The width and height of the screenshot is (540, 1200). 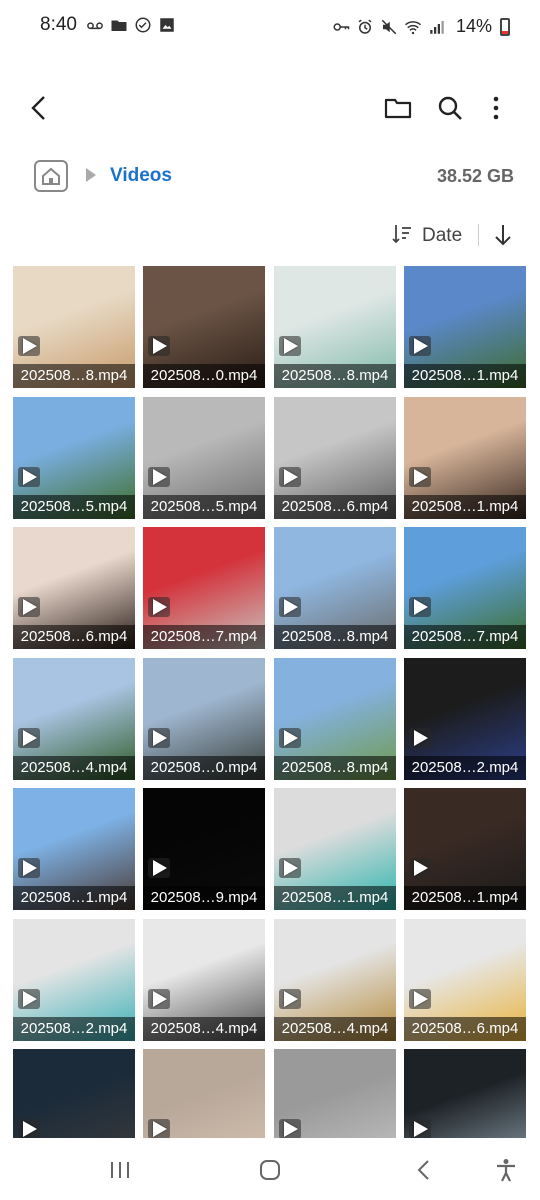 What do you see at coordinates (270, 28) in the screenshot?
I see `status-bar: 8:40 14%` at bounding box center [270, 28].